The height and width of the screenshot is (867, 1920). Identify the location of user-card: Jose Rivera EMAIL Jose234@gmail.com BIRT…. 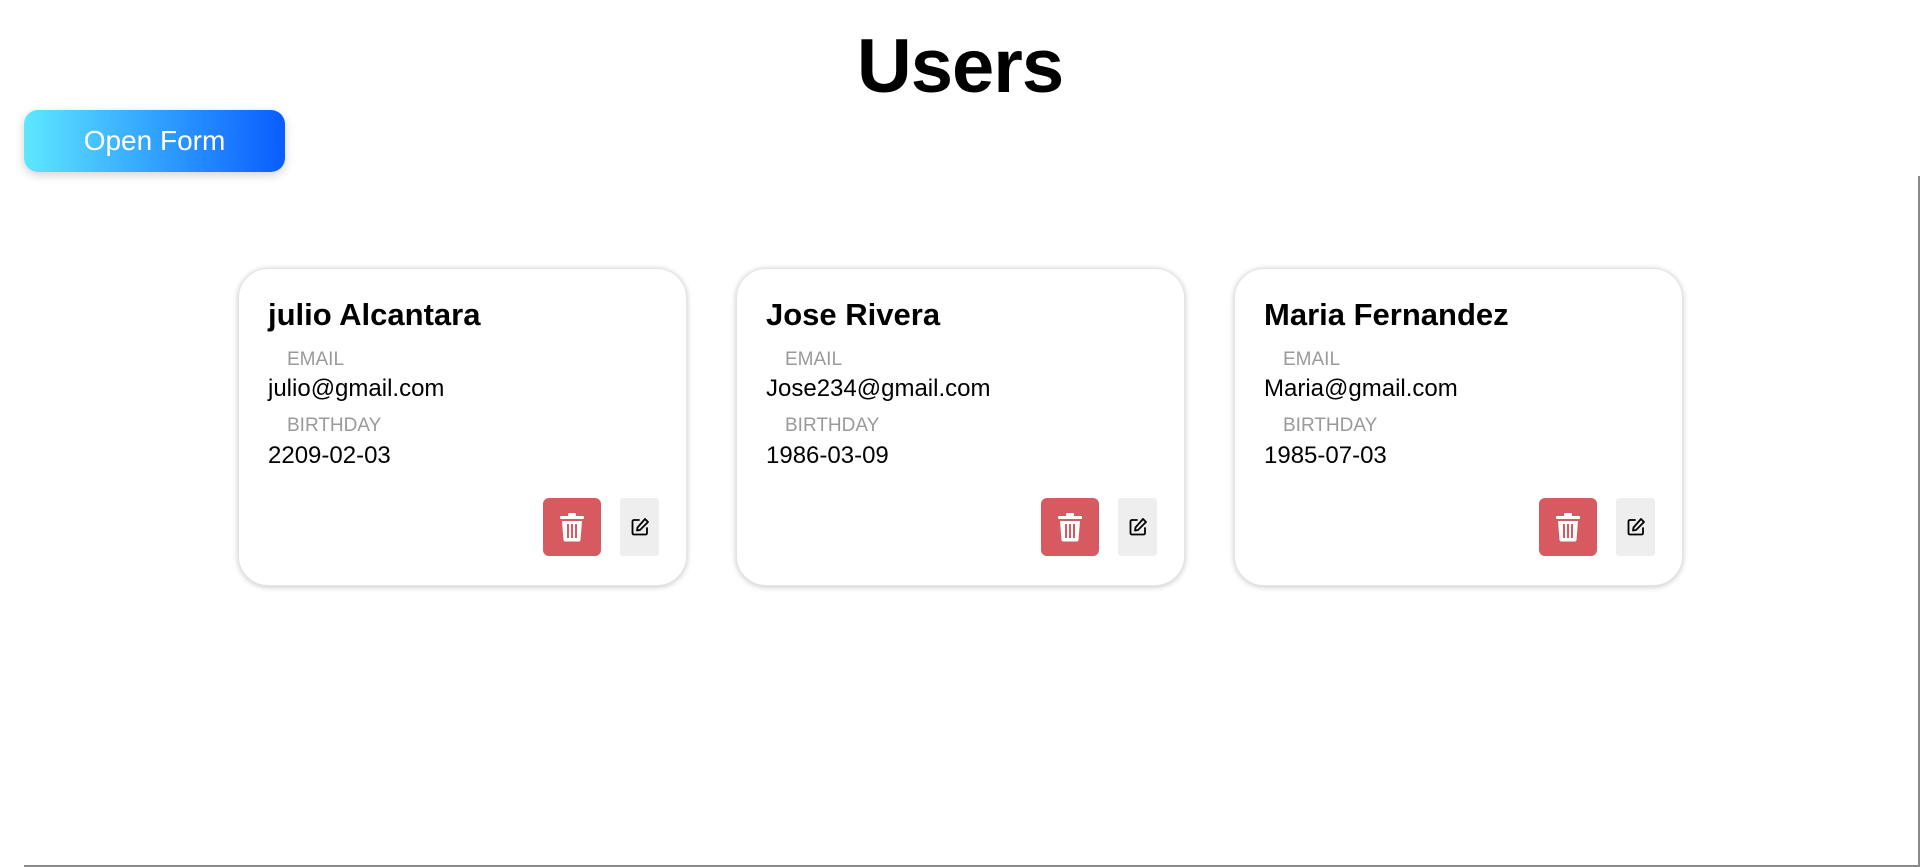
(960, 427).